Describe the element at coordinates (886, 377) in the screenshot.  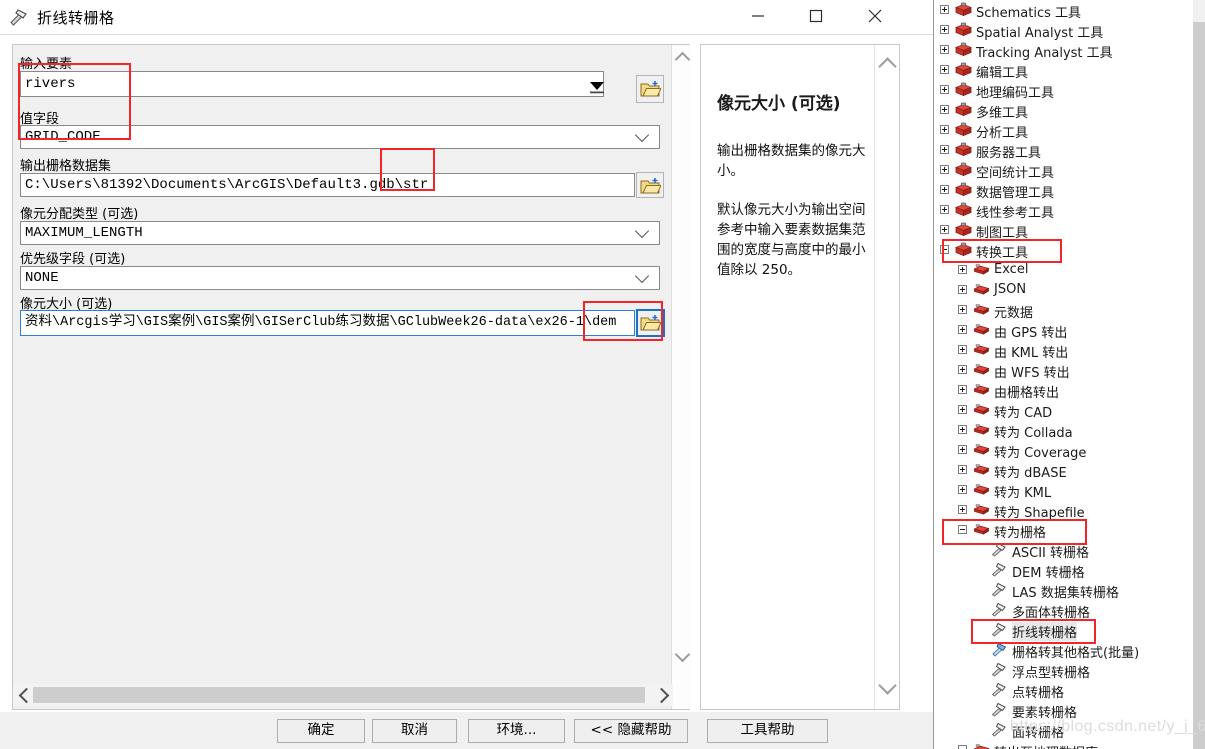
I see `help-vertical-scrollbar` at that location.